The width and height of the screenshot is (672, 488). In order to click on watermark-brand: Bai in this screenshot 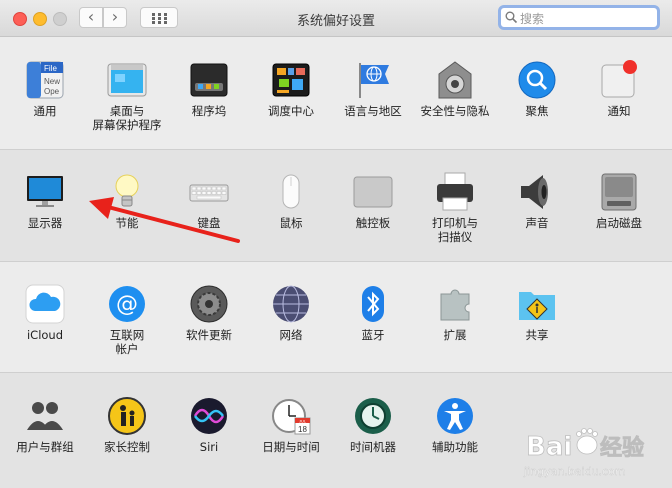, I will do `click(549, 447)`.